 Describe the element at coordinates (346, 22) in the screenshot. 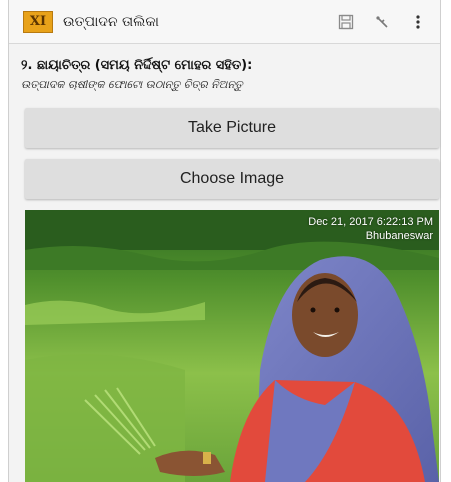

I see `save-icon` at that location.